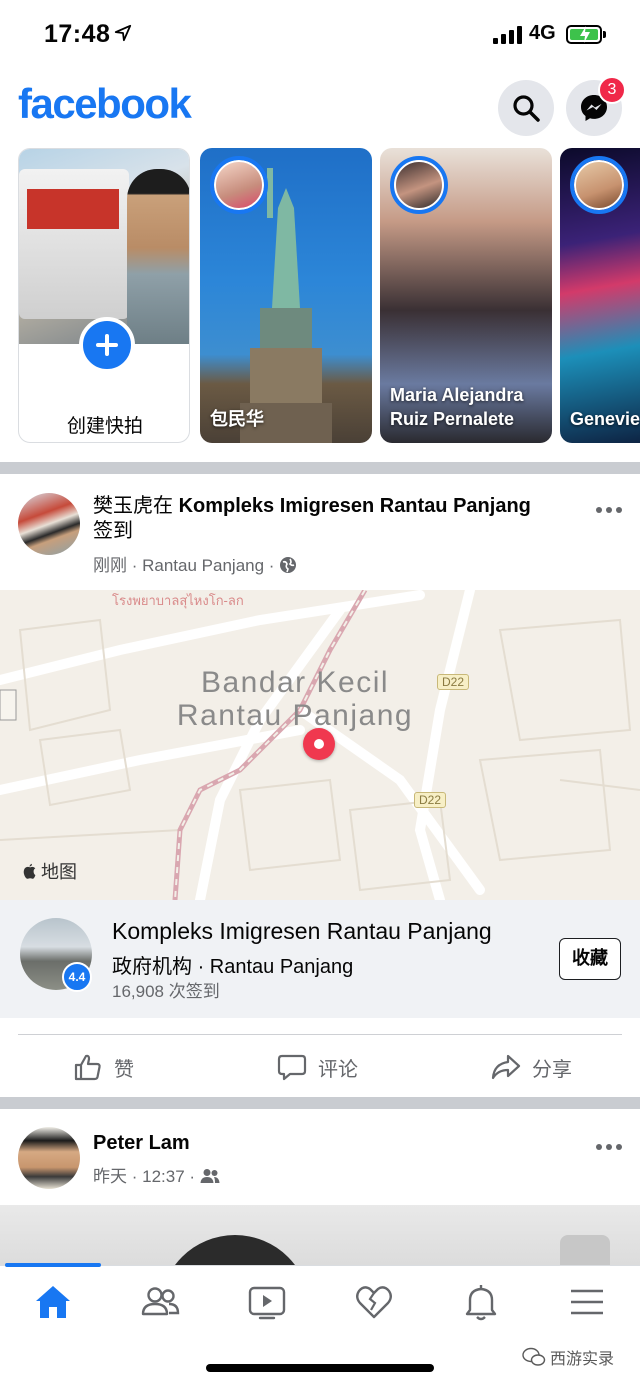 This screenshot has height=1385, width=640. Describe the element at coordinates (203, 565) in the screenshot. I see `post-location: Rantau Panjang` at that location.